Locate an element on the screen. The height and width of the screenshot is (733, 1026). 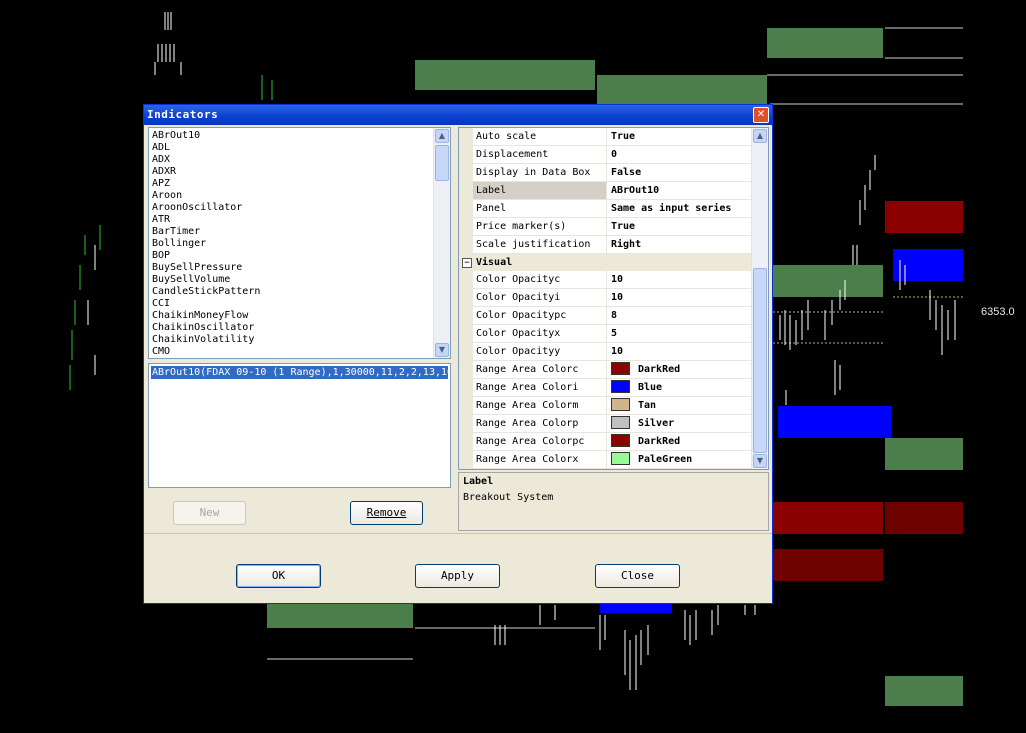
property-row: Panel Same as input series is located at coordinates (605, 209).